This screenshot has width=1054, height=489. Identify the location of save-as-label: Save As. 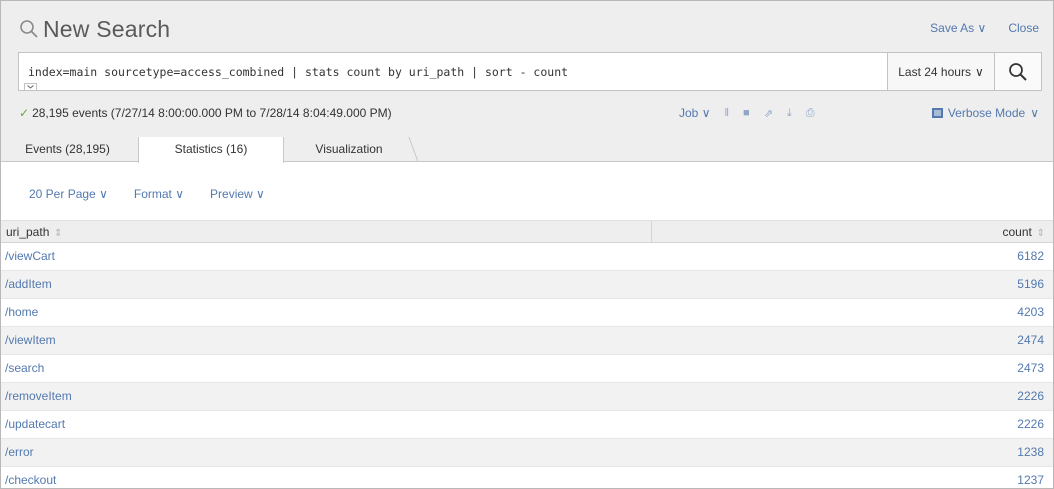
(952, 28).